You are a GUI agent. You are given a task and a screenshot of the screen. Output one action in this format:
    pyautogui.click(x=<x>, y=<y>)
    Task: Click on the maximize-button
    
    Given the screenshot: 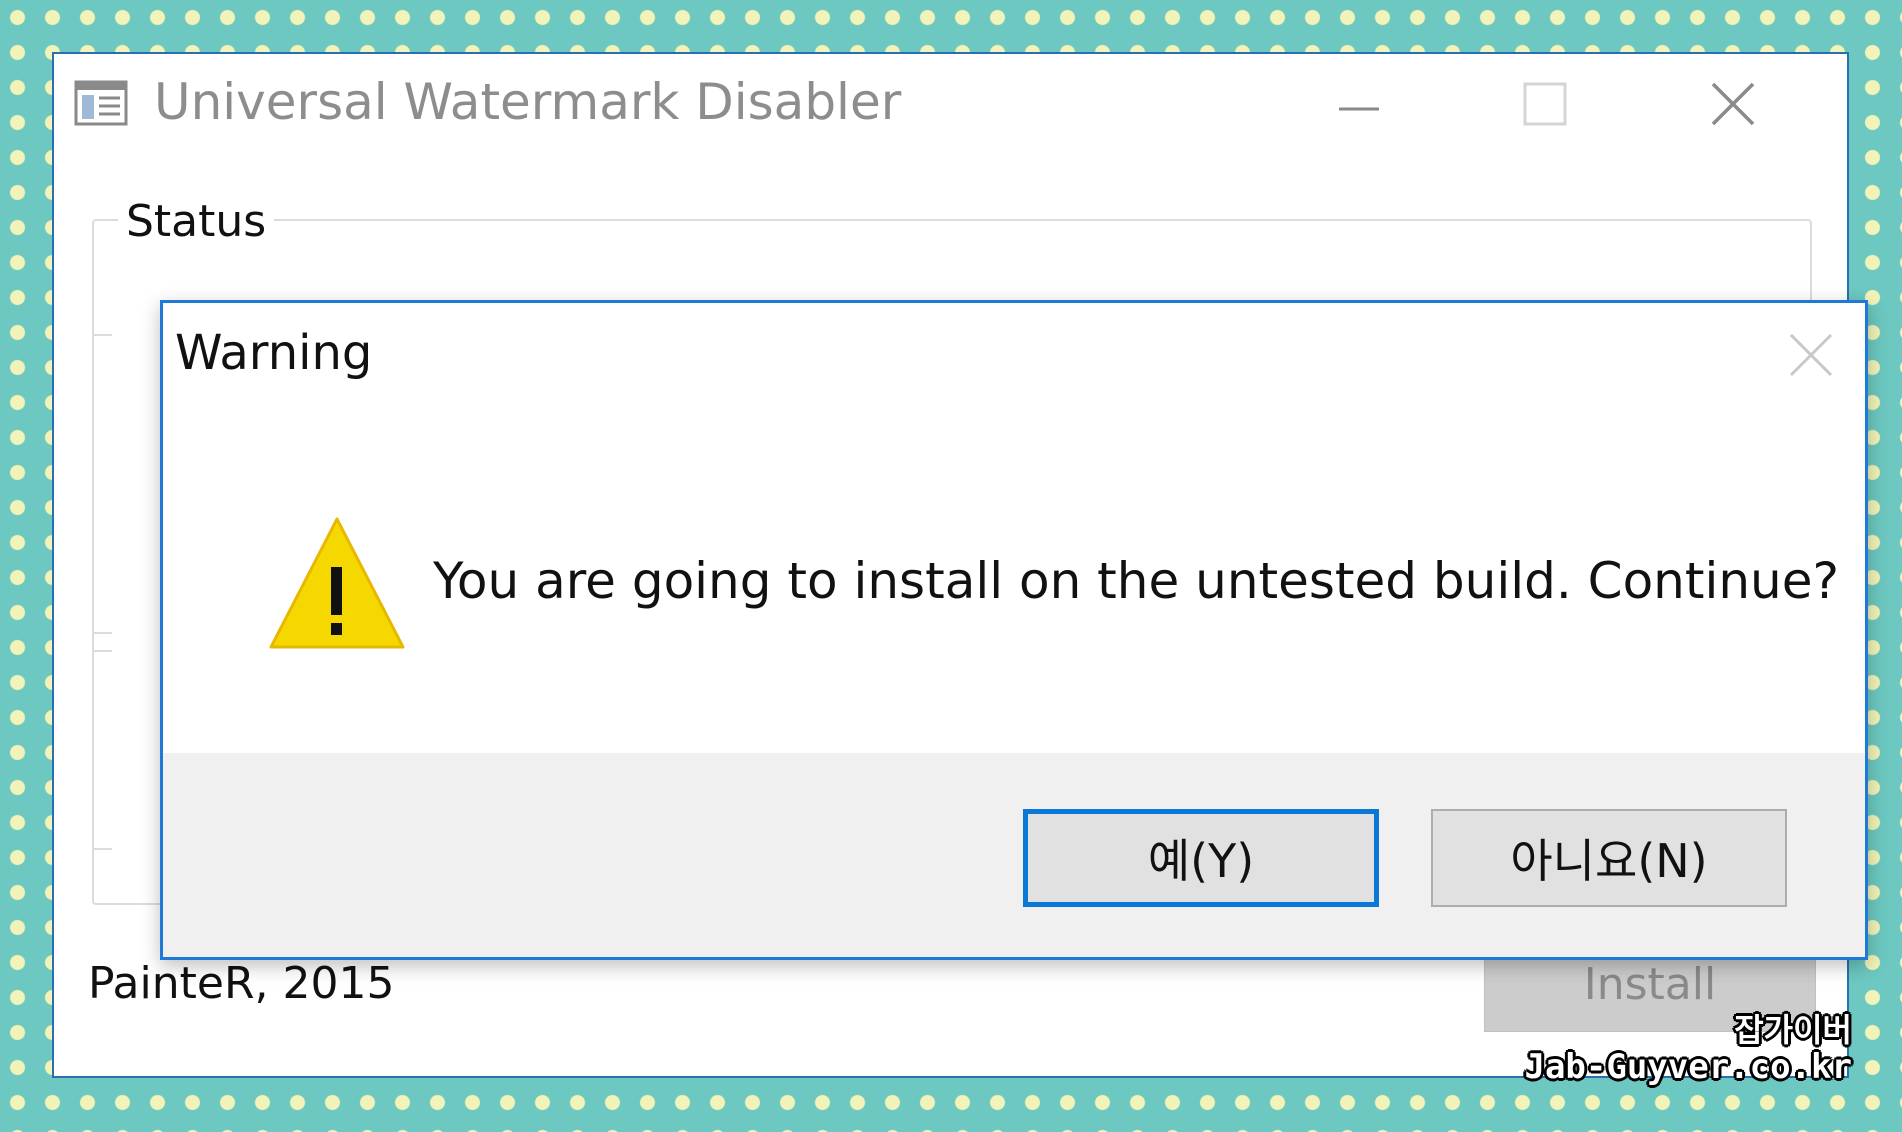 What is the action you would take?
    pyautogui.click(x=1545, y=104)
    